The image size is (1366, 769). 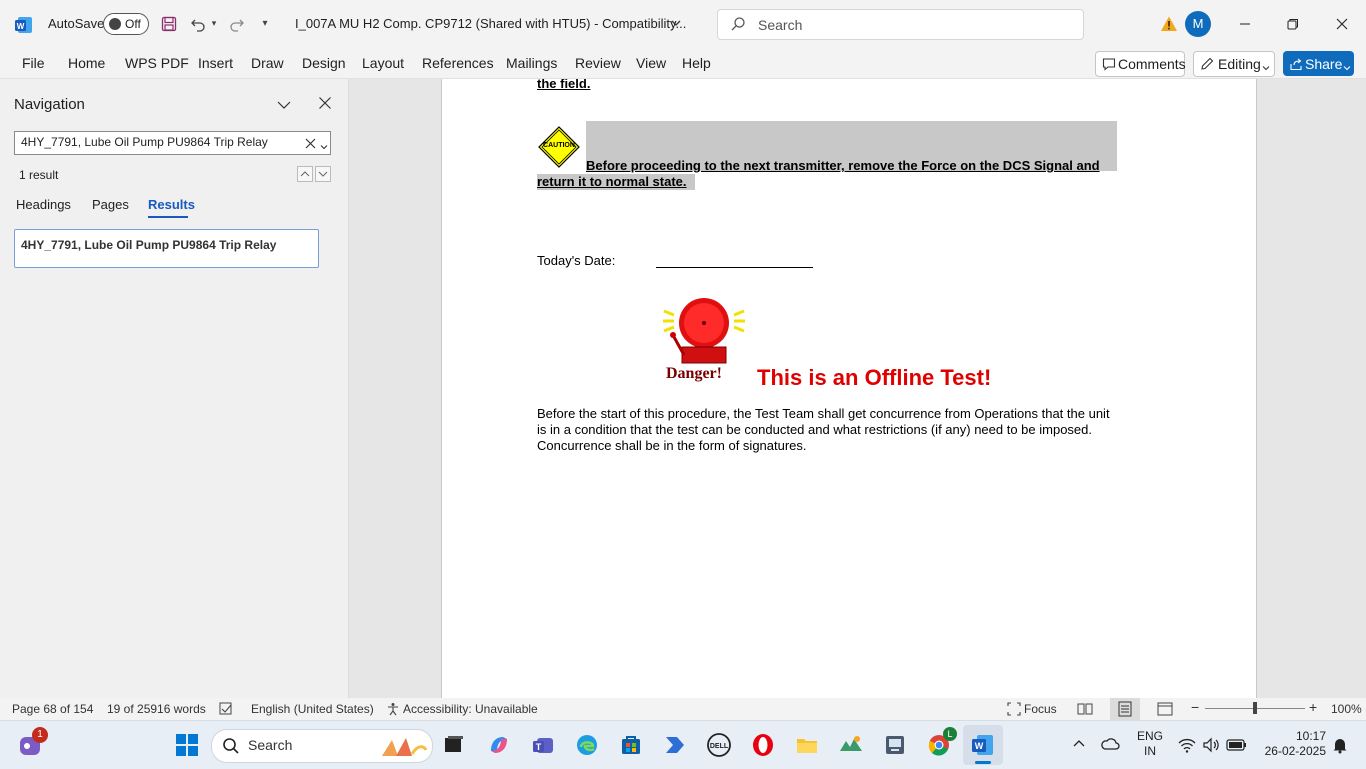 I want to click on close-pane-icon, so click(x=326, y=104).